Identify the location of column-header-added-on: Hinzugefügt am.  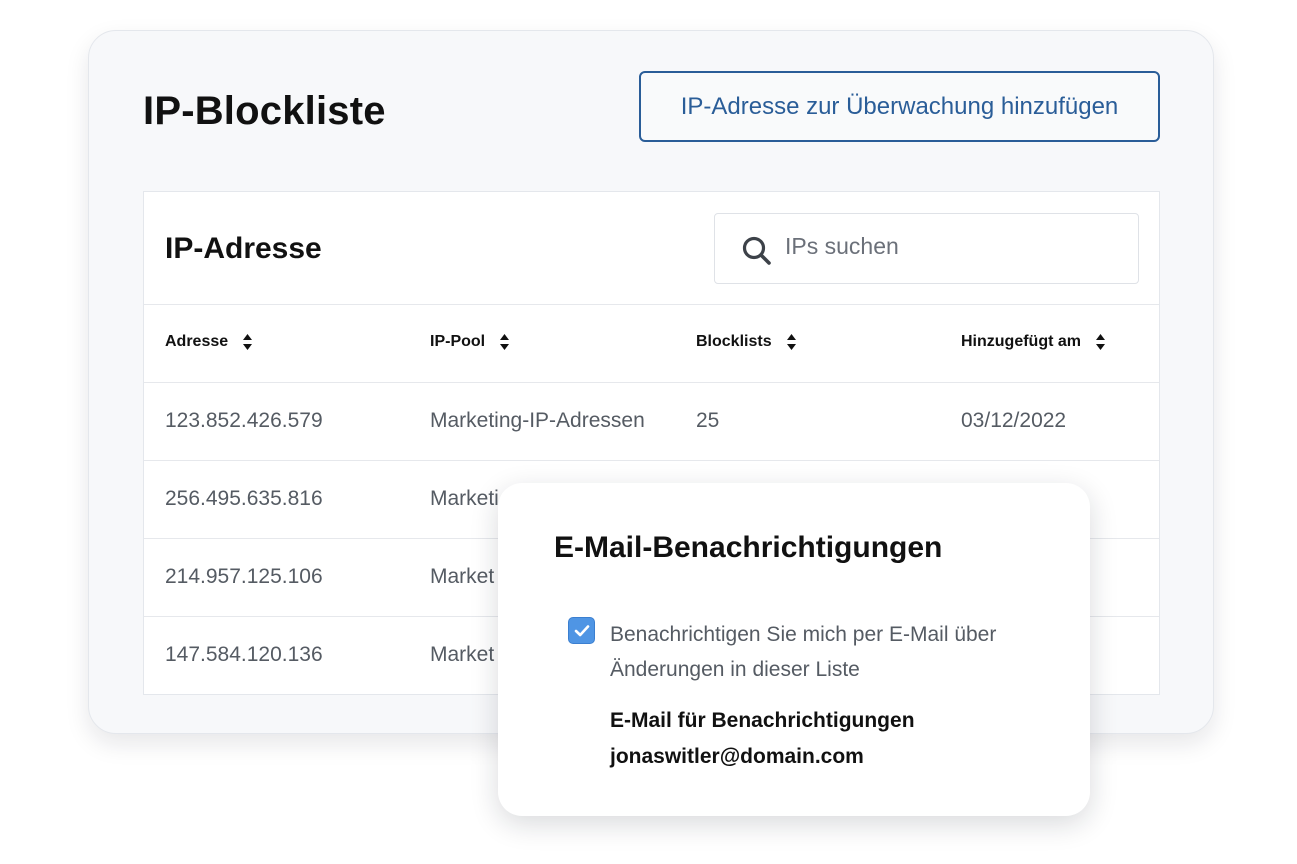
(1033, 342).